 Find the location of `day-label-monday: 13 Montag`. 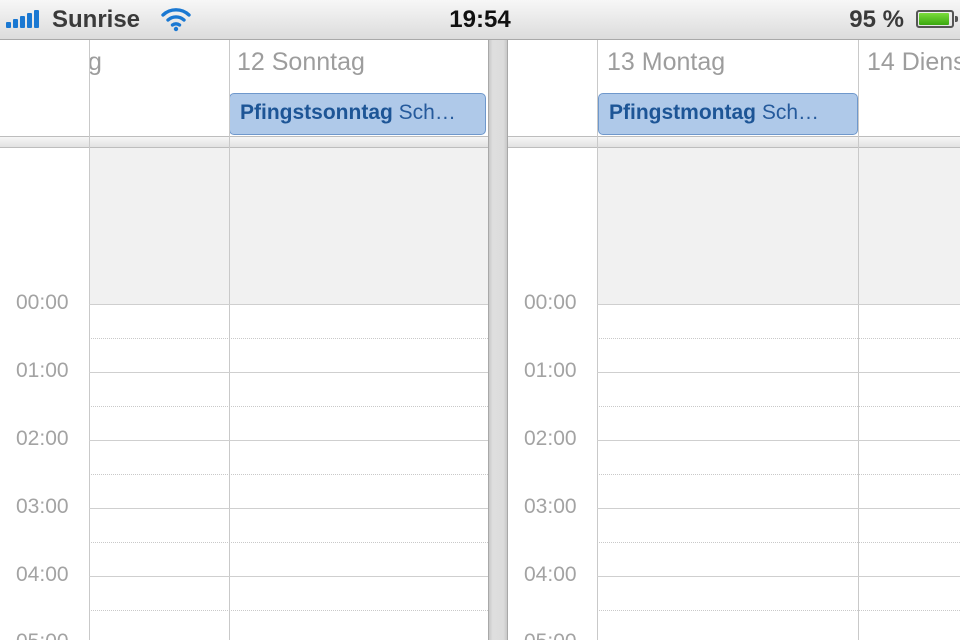

day-label-monday: 13 Montag is located at coordinates (666, 62).